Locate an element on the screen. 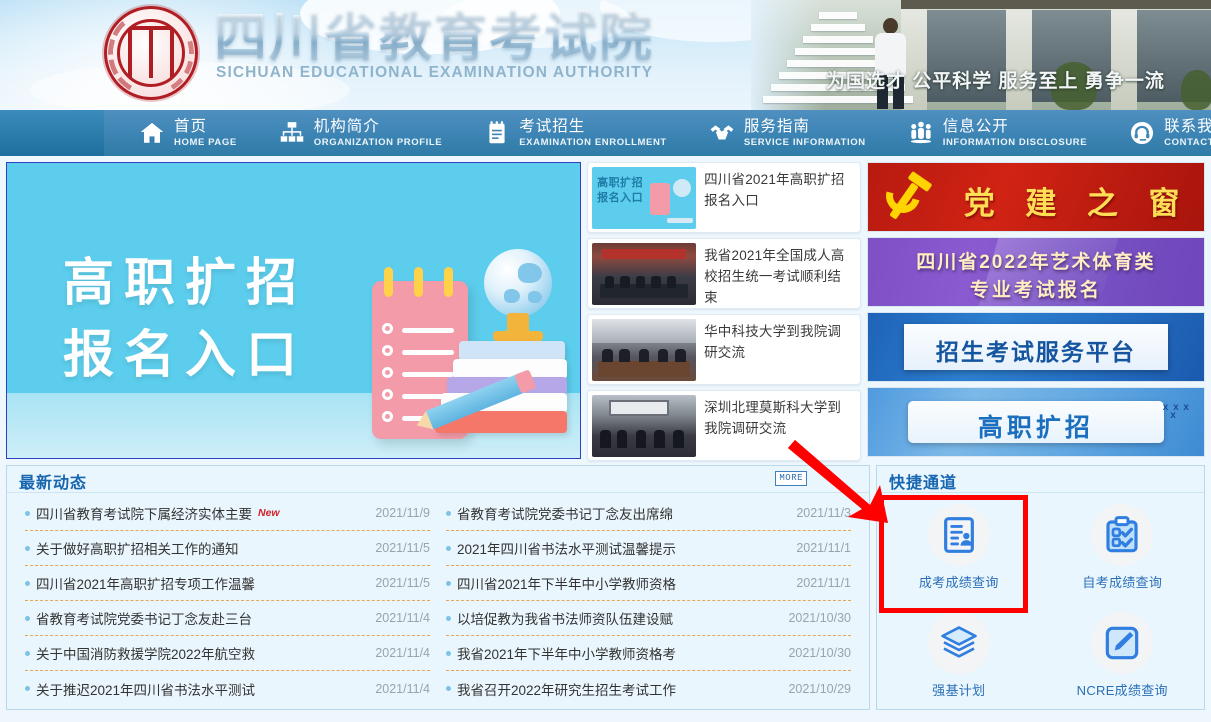  featured-news-item: 我省2021年全国成人高校招生统一考试顺利结束 is located at coordinates (724, 273).